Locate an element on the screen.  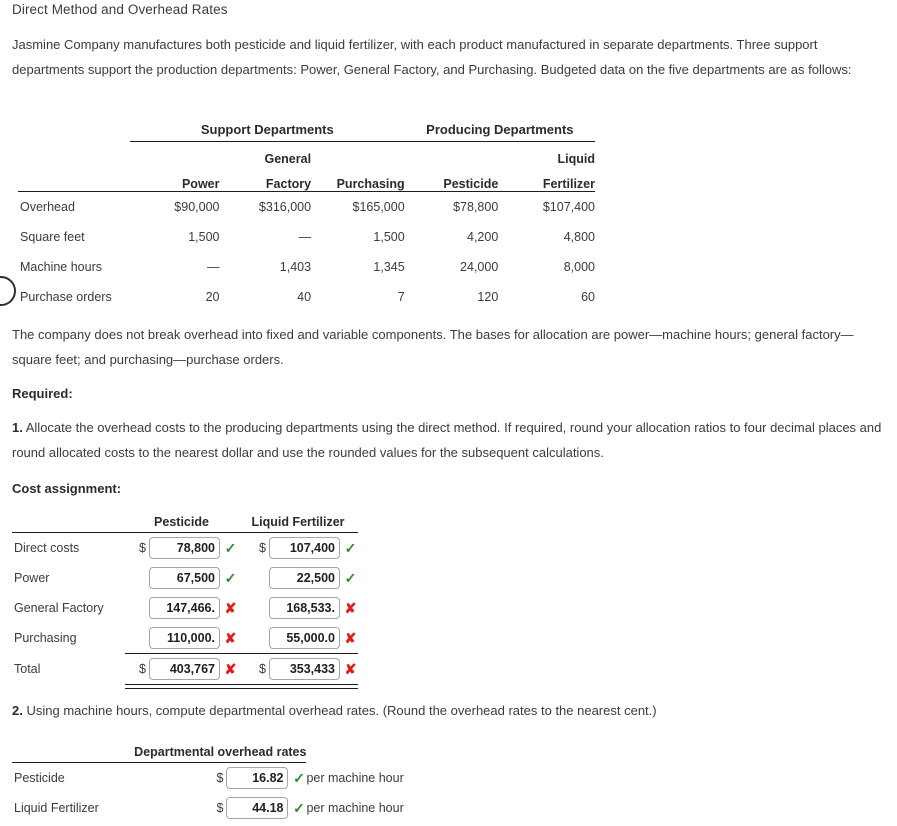
cost-cell-power-pesticide: $ ✓ is located at coordinates (181, 578).